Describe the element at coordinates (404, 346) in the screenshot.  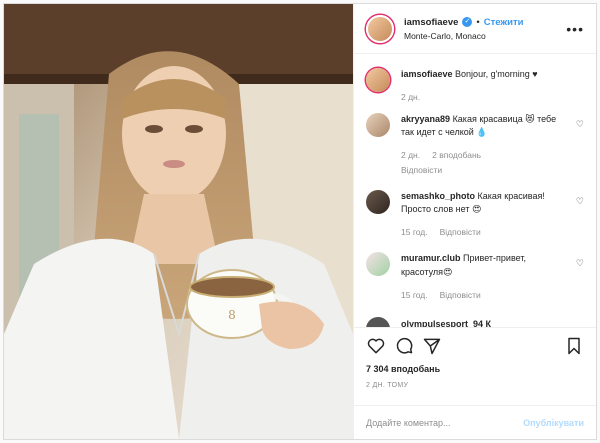
I see `comment-icon` at that location.